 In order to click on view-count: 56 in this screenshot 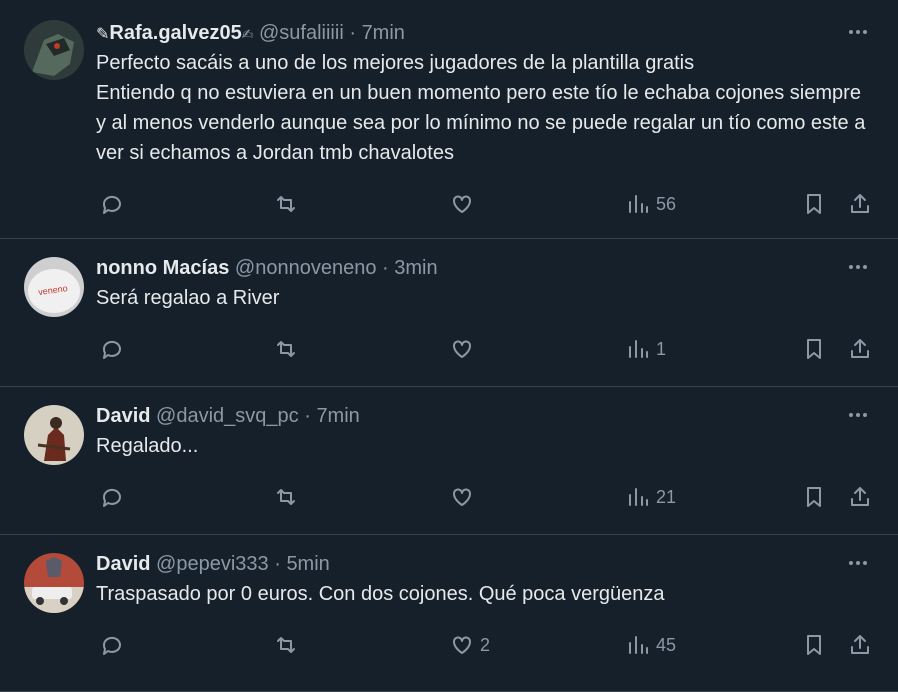, I will do `click(666, 203)`.